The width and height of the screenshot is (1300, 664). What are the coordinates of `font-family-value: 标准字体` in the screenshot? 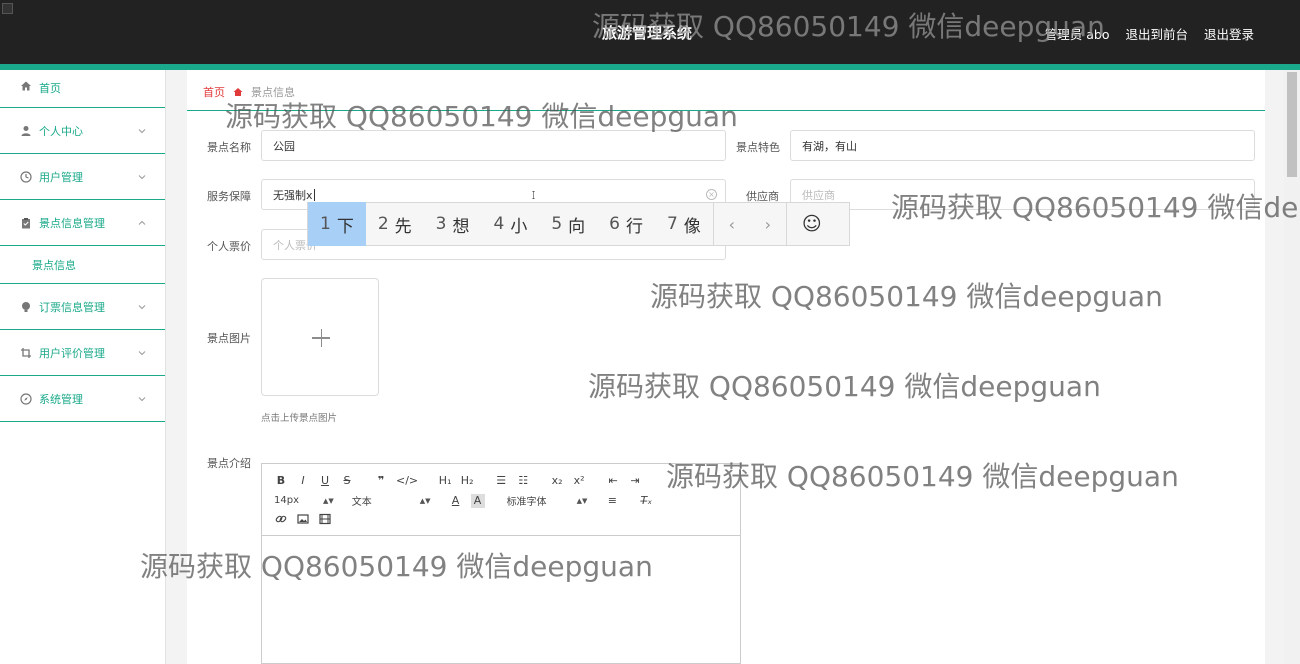 It's located at (526, 502).